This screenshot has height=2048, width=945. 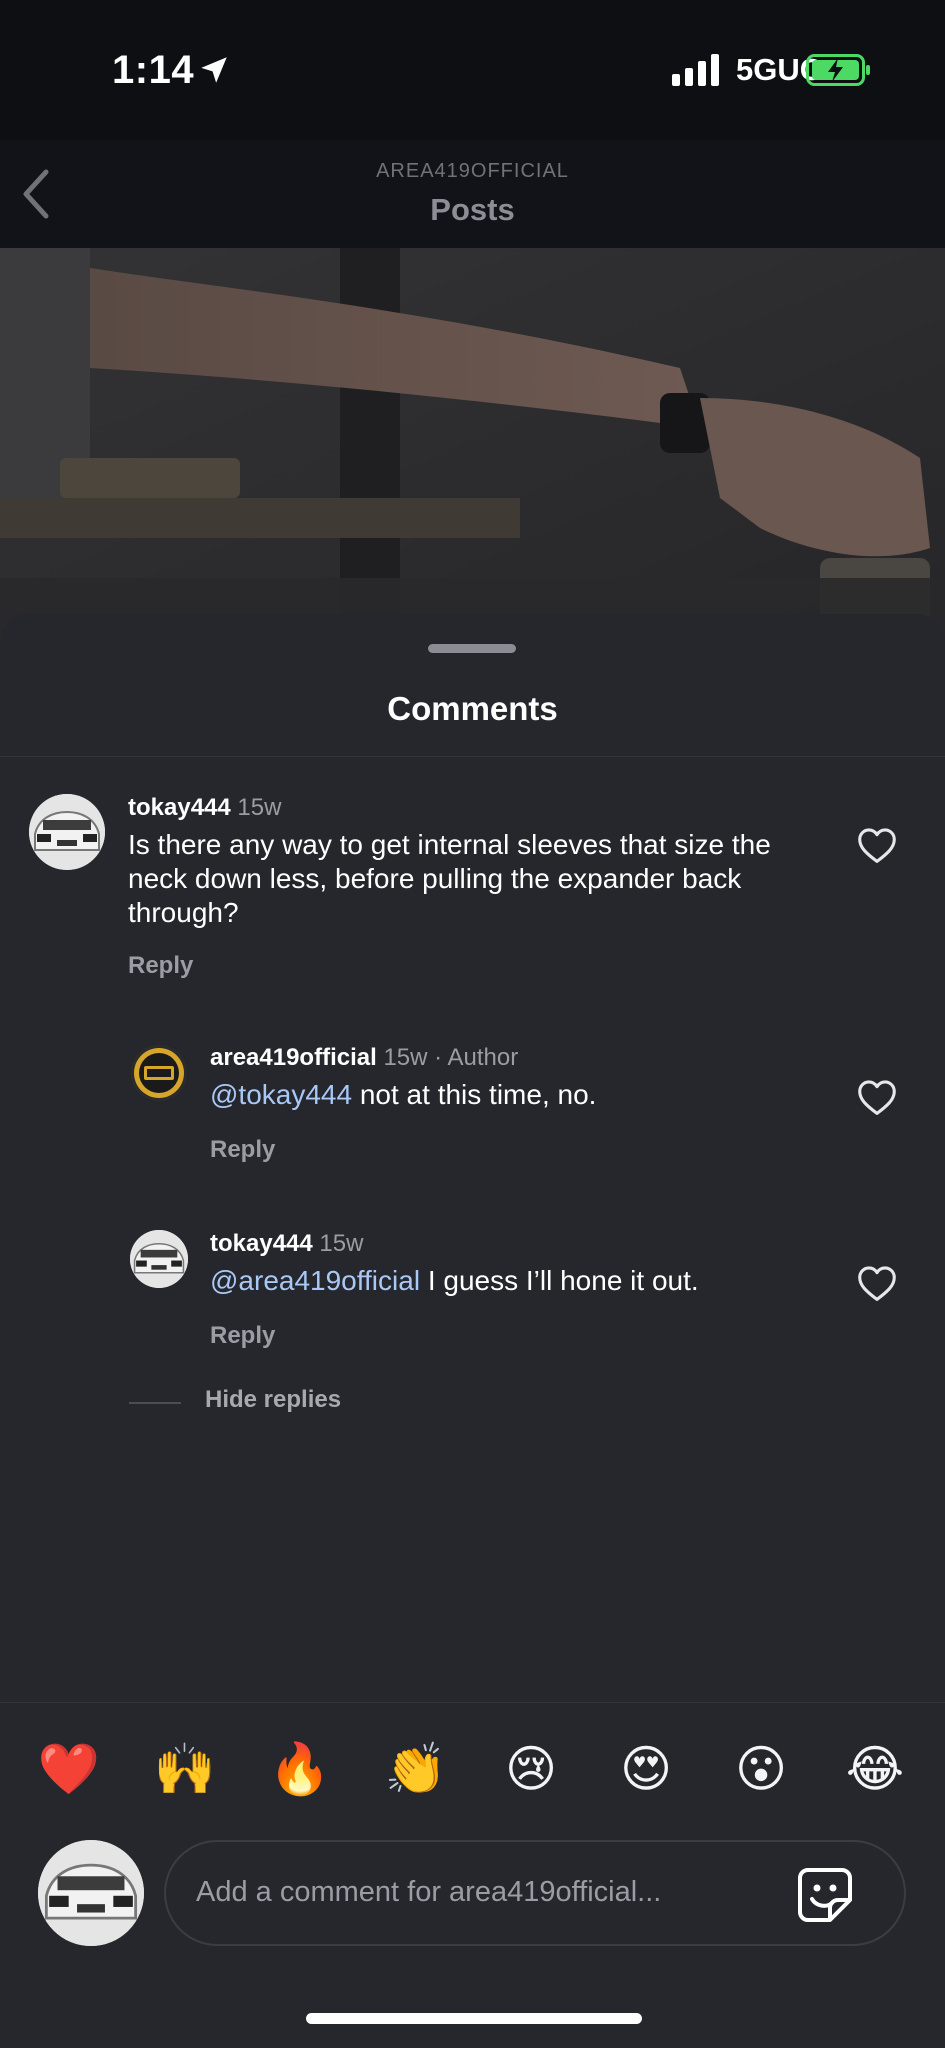 What do you see at coordinates (472, 708) in the screenshot?
I see `sheet-title: Comments` at bounding box center [472, 708].